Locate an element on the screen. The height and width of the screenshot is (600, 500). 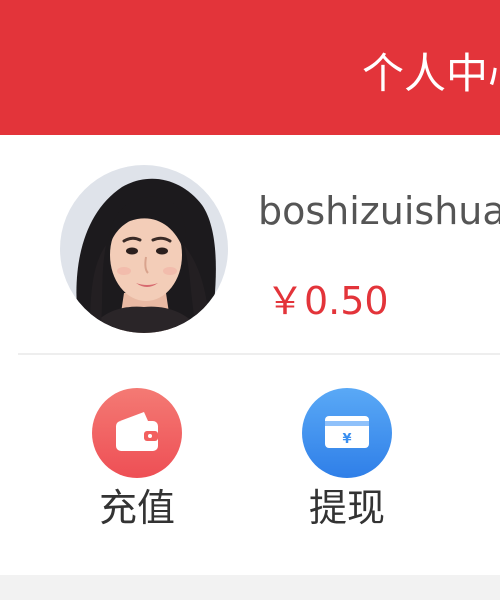
recharge-label: 充值 is located at coordinates (136, 508).